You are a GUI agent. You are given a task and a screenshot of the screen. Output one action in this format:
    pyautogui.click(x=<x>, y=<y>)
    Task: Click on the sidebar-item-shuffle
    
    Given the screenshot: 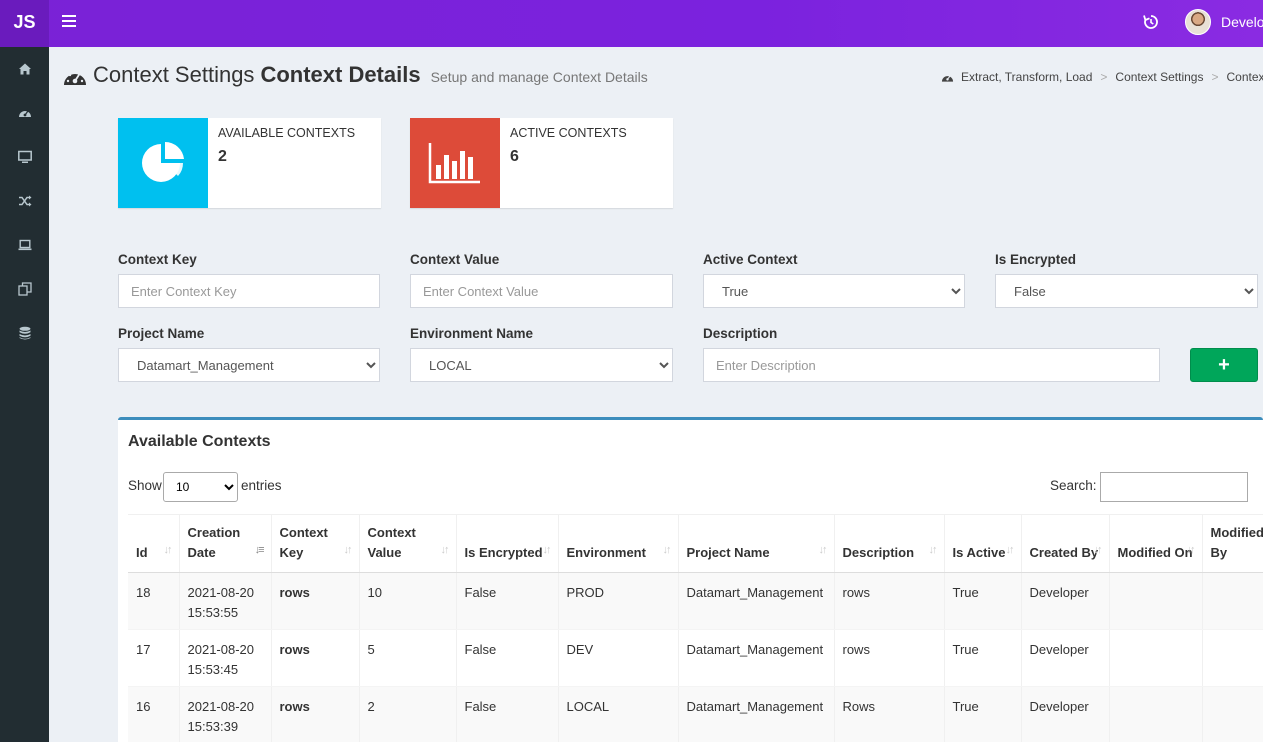 What is the action you would take?
    pyautogui.click(x=24, y=201)
    